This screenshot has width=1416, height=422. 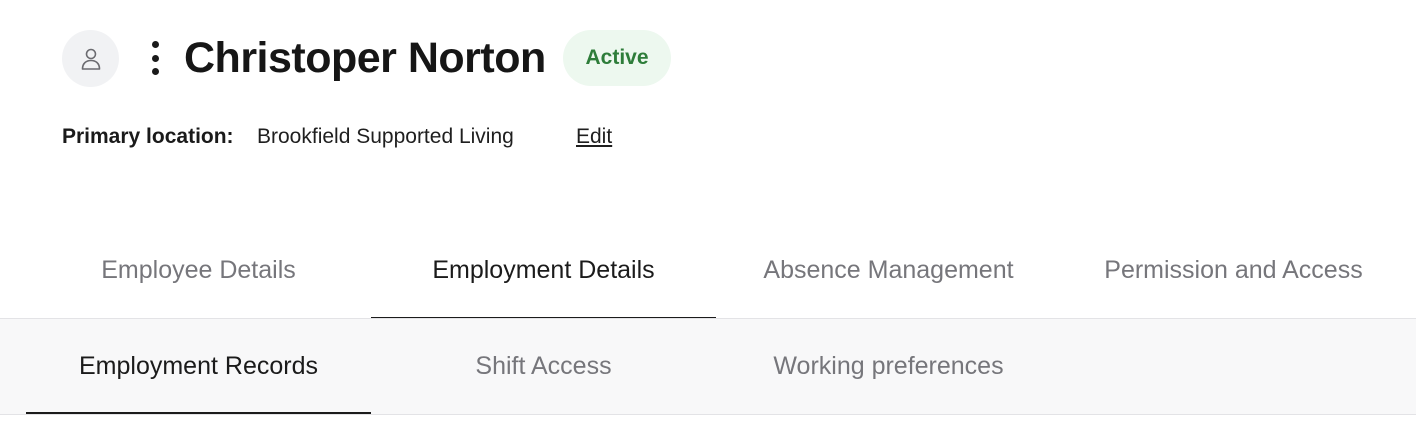 I want to click on tab-absence-management: Absence Management, so click(x=888, y=270).